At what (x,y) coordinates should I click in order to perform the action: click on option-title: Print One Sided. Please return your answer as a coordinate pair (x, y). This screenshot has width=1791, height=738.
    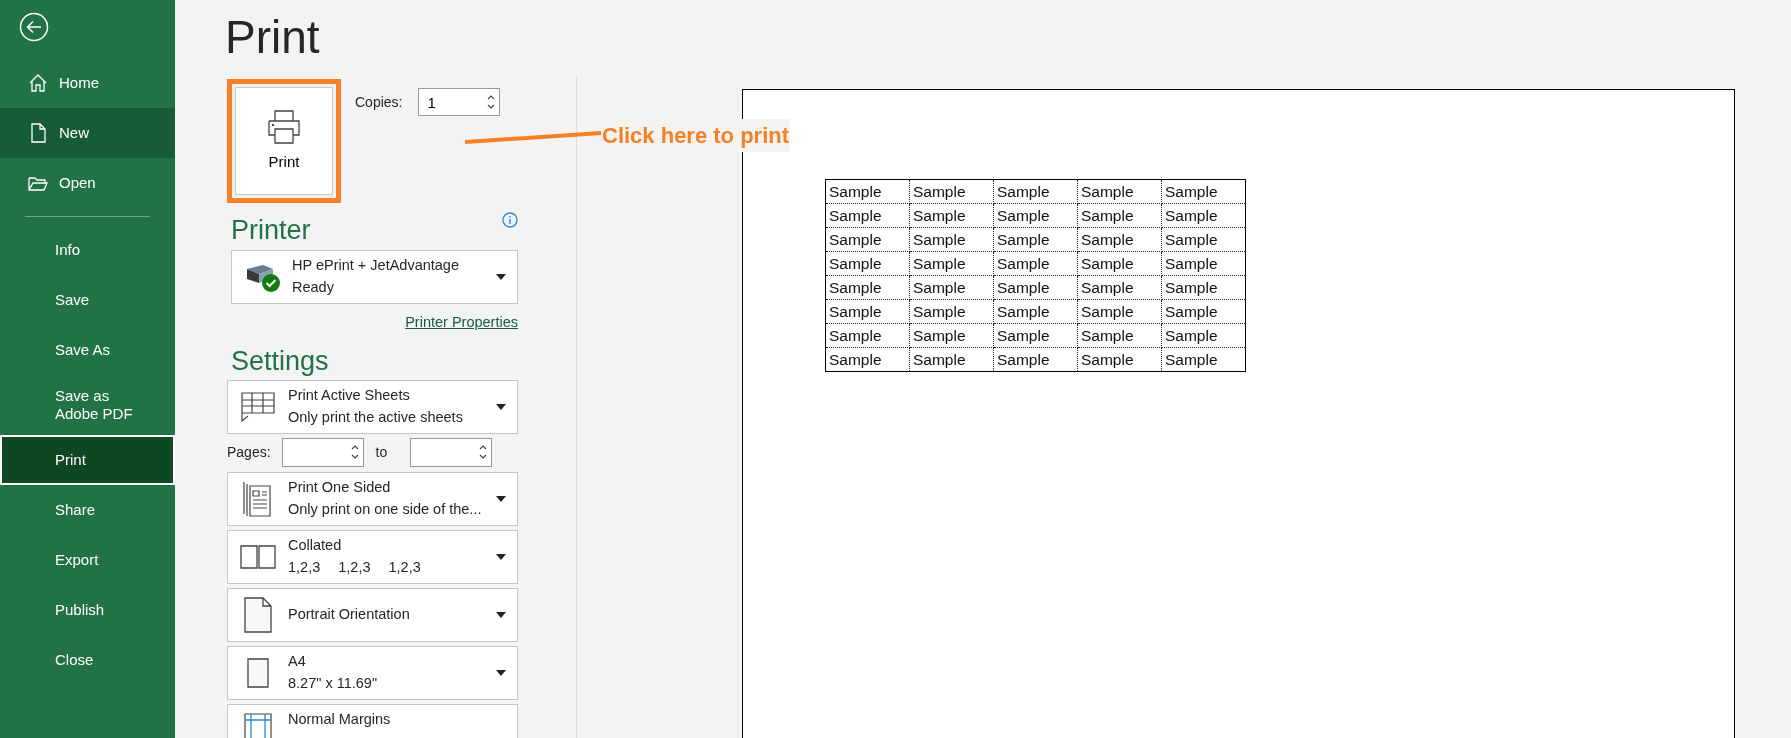
    Looking at the image, I should click on (340, 487).